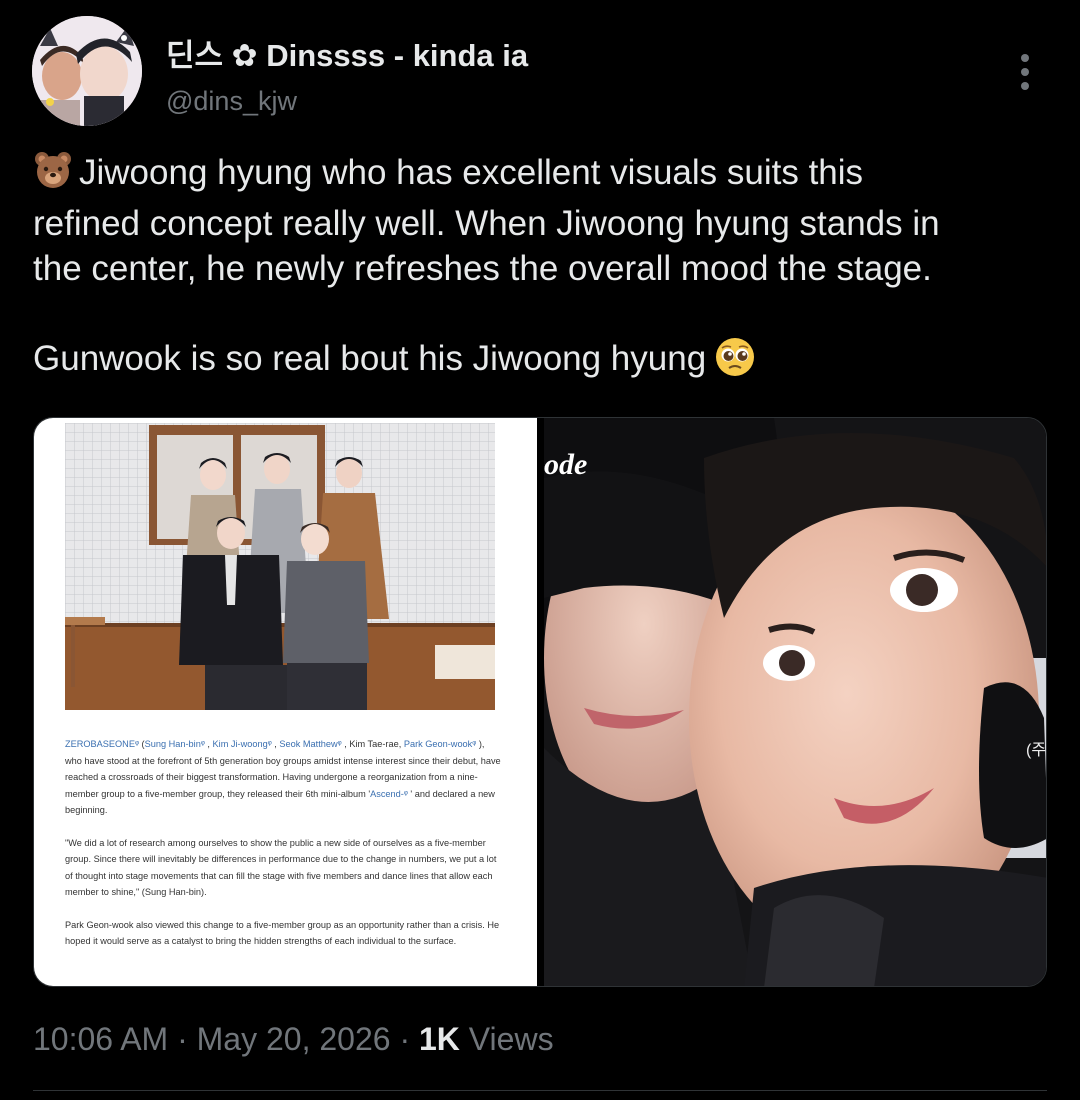  What do you see at coordinates (387, 794) in the screenshot?
I see `article-link: Ascend-` at bounding box center [387, 794].